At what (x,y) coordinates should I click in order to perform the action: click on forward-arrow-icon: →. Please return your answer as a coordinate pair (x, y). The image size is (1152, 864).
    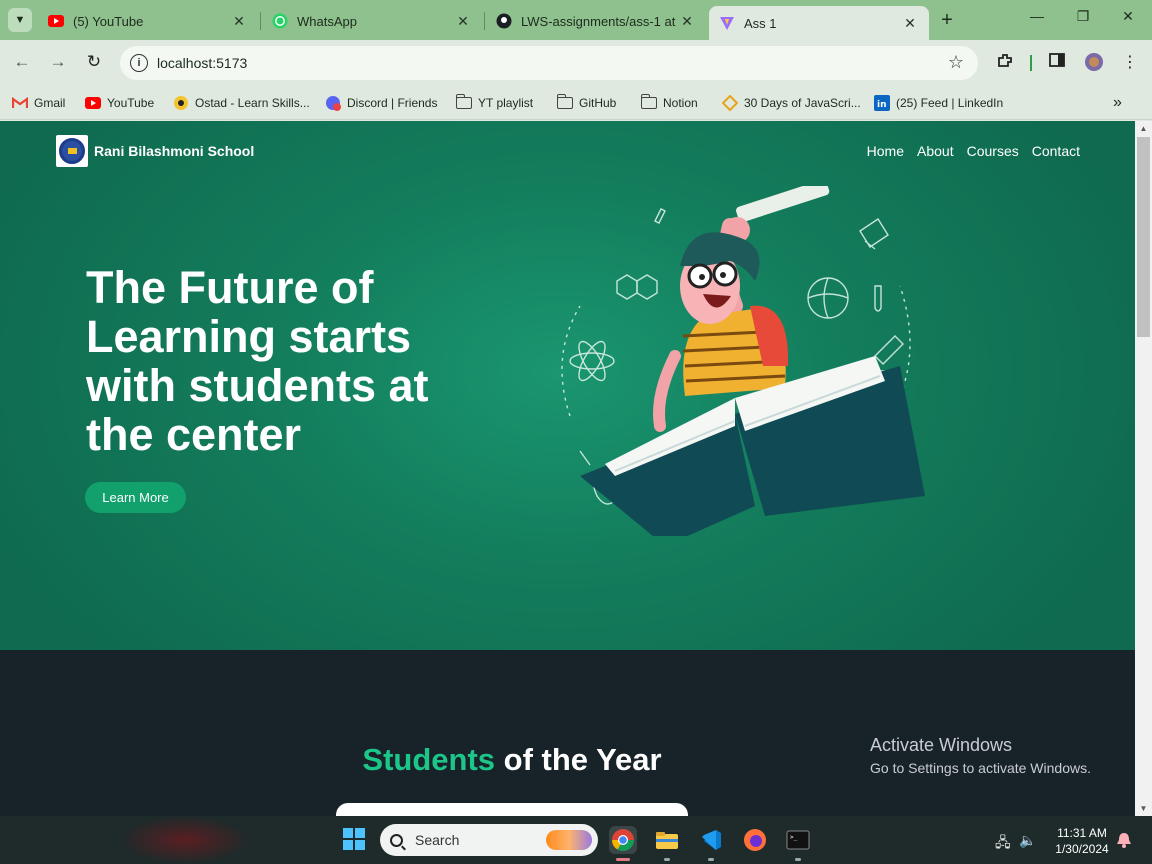
    Looking at the image, I should click on (58, 62).